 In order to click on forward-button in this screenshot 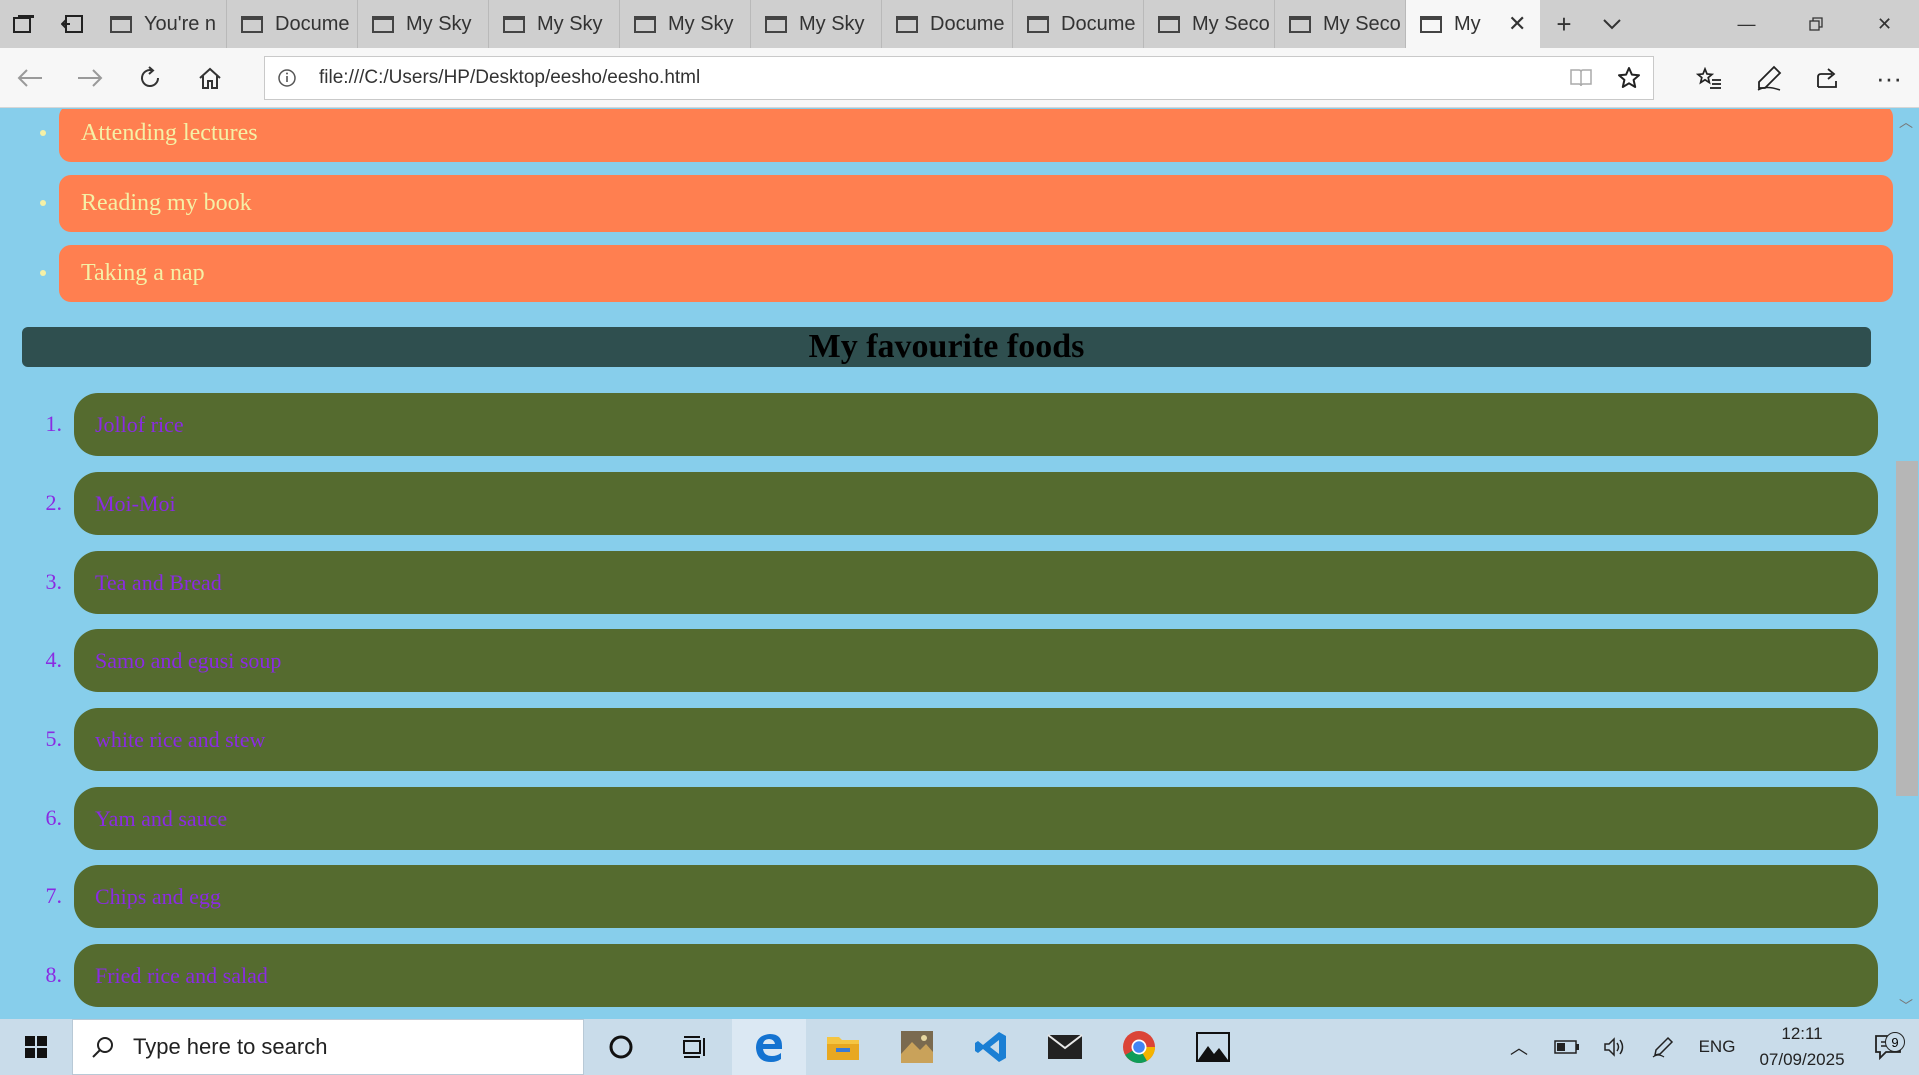, I will do `click(90, 78)`.